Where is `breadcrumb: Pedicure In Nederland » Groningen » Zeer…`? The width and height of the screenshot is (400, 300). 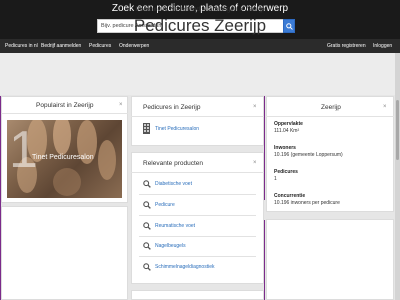 breadcrumb: Pedicure In Nederland » Groningen » Zeer… is located at coordinates (200, 9).